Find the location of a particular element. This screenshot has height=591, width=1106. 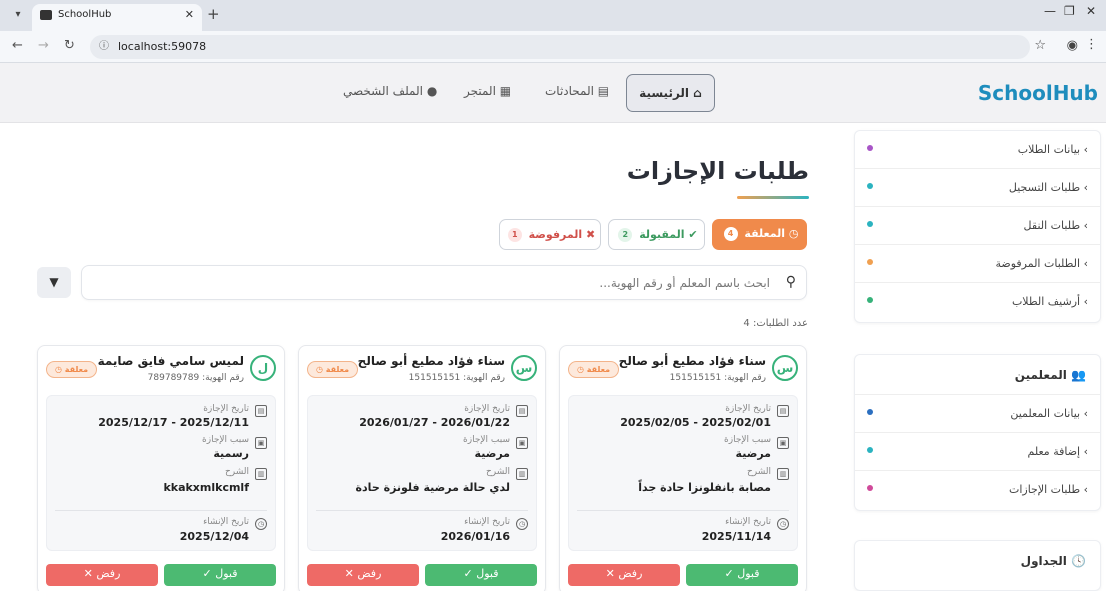

leave-date-value: 2026/01/27 - 2026/01/22 is located at coordinates (434, 422).